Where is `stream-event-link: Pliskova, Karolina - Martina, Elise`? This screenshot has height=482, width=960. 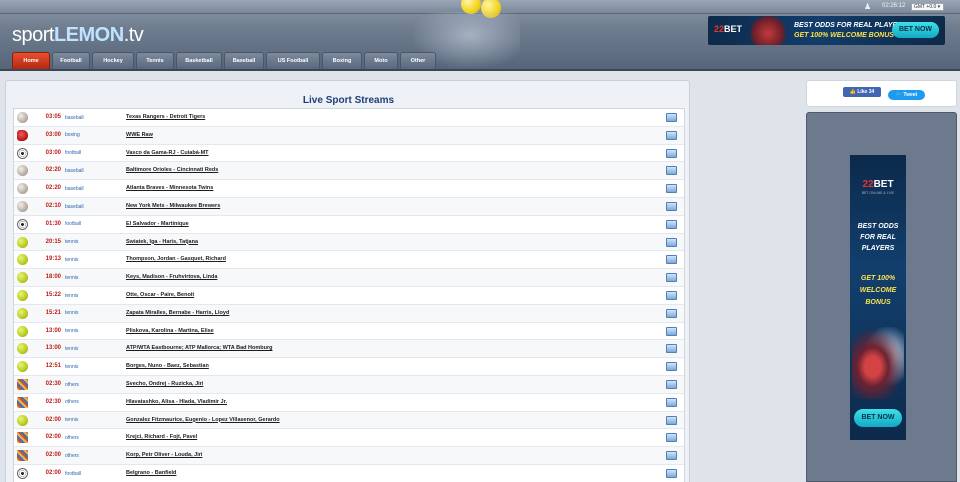
stream-event-link: Pliskova, Karolina - Martina, Elise is located at coordinates (170, 331).